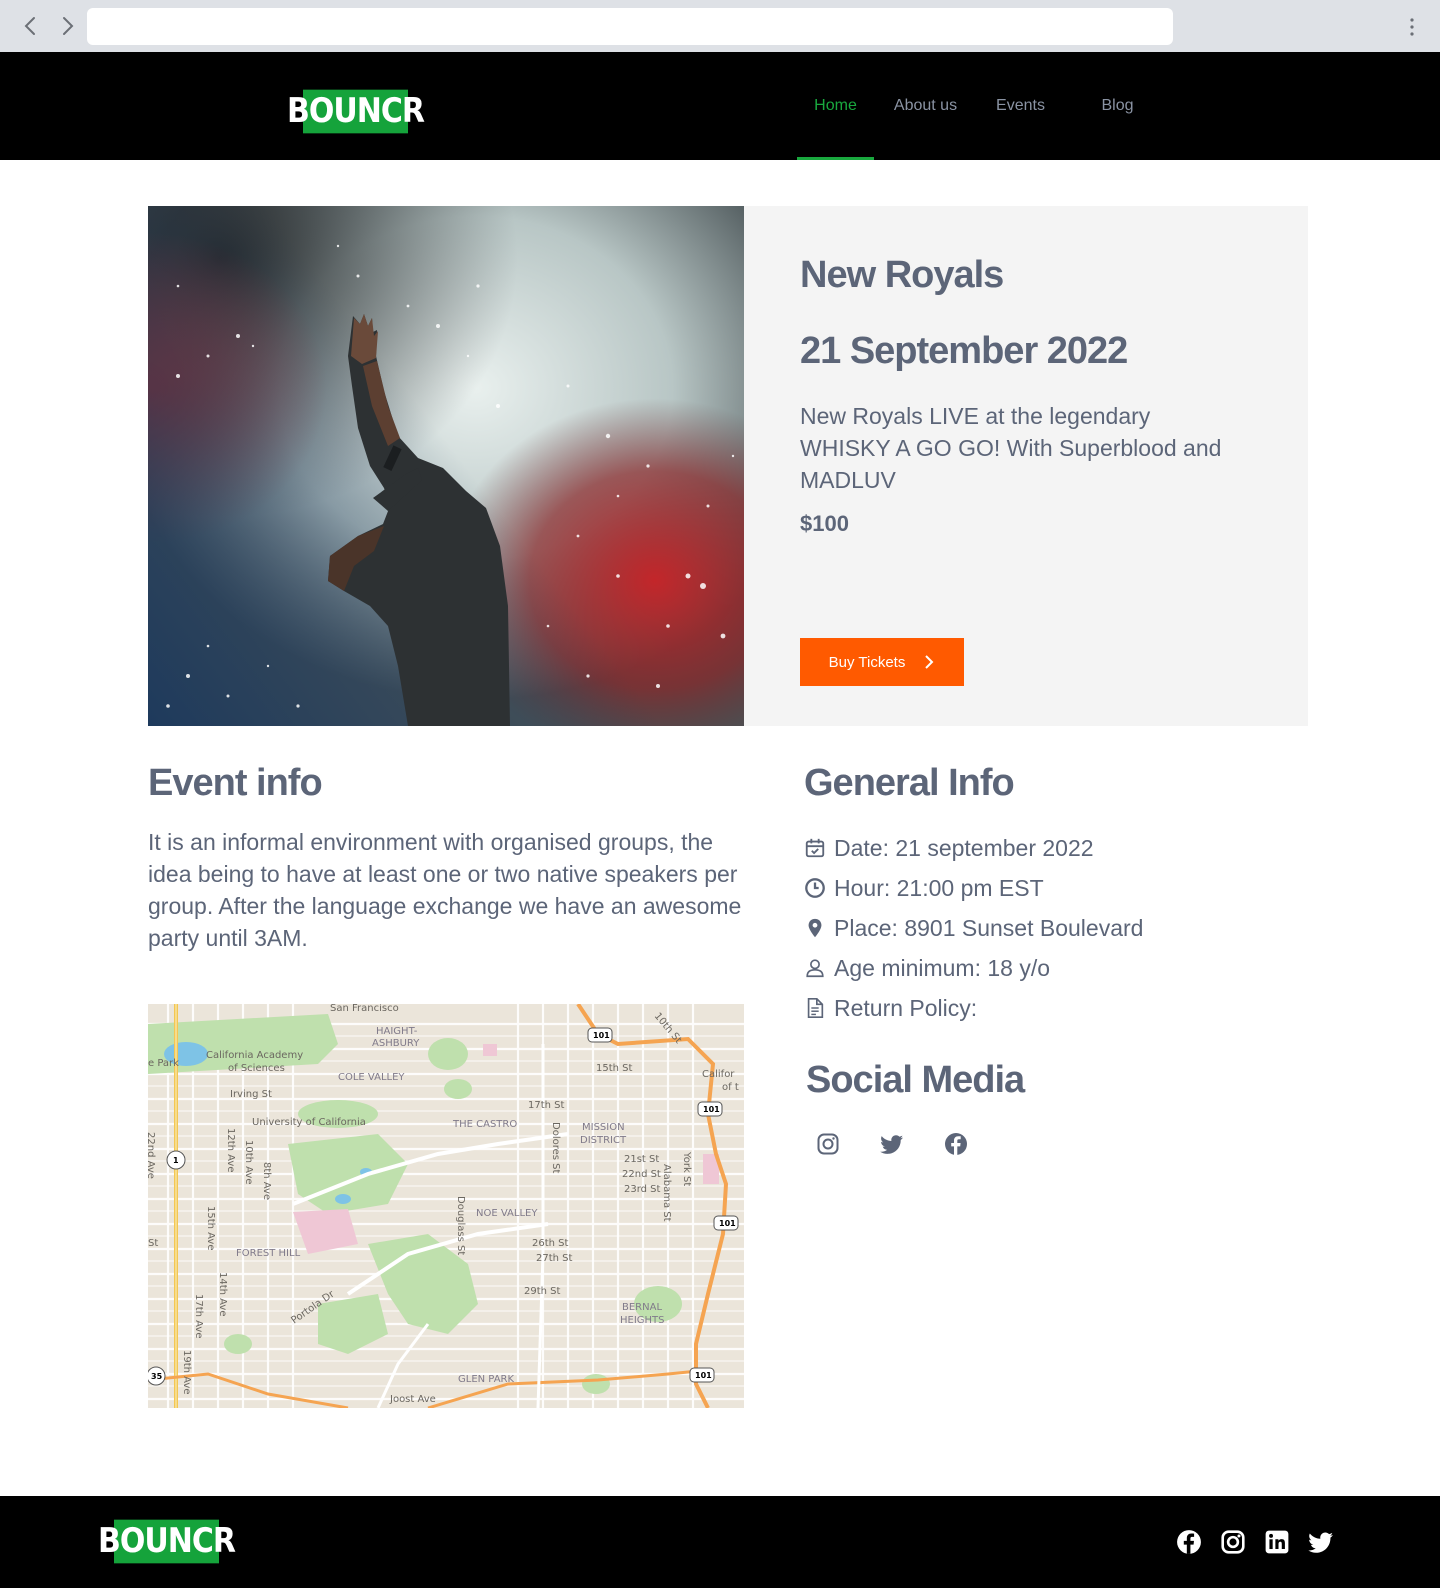 This screenshot has height=1588, width=1440. What do you see at coordinates (1255, 1542) in the screenshot?
I see `footer-social-links` at bounding box center [1255, 1542].